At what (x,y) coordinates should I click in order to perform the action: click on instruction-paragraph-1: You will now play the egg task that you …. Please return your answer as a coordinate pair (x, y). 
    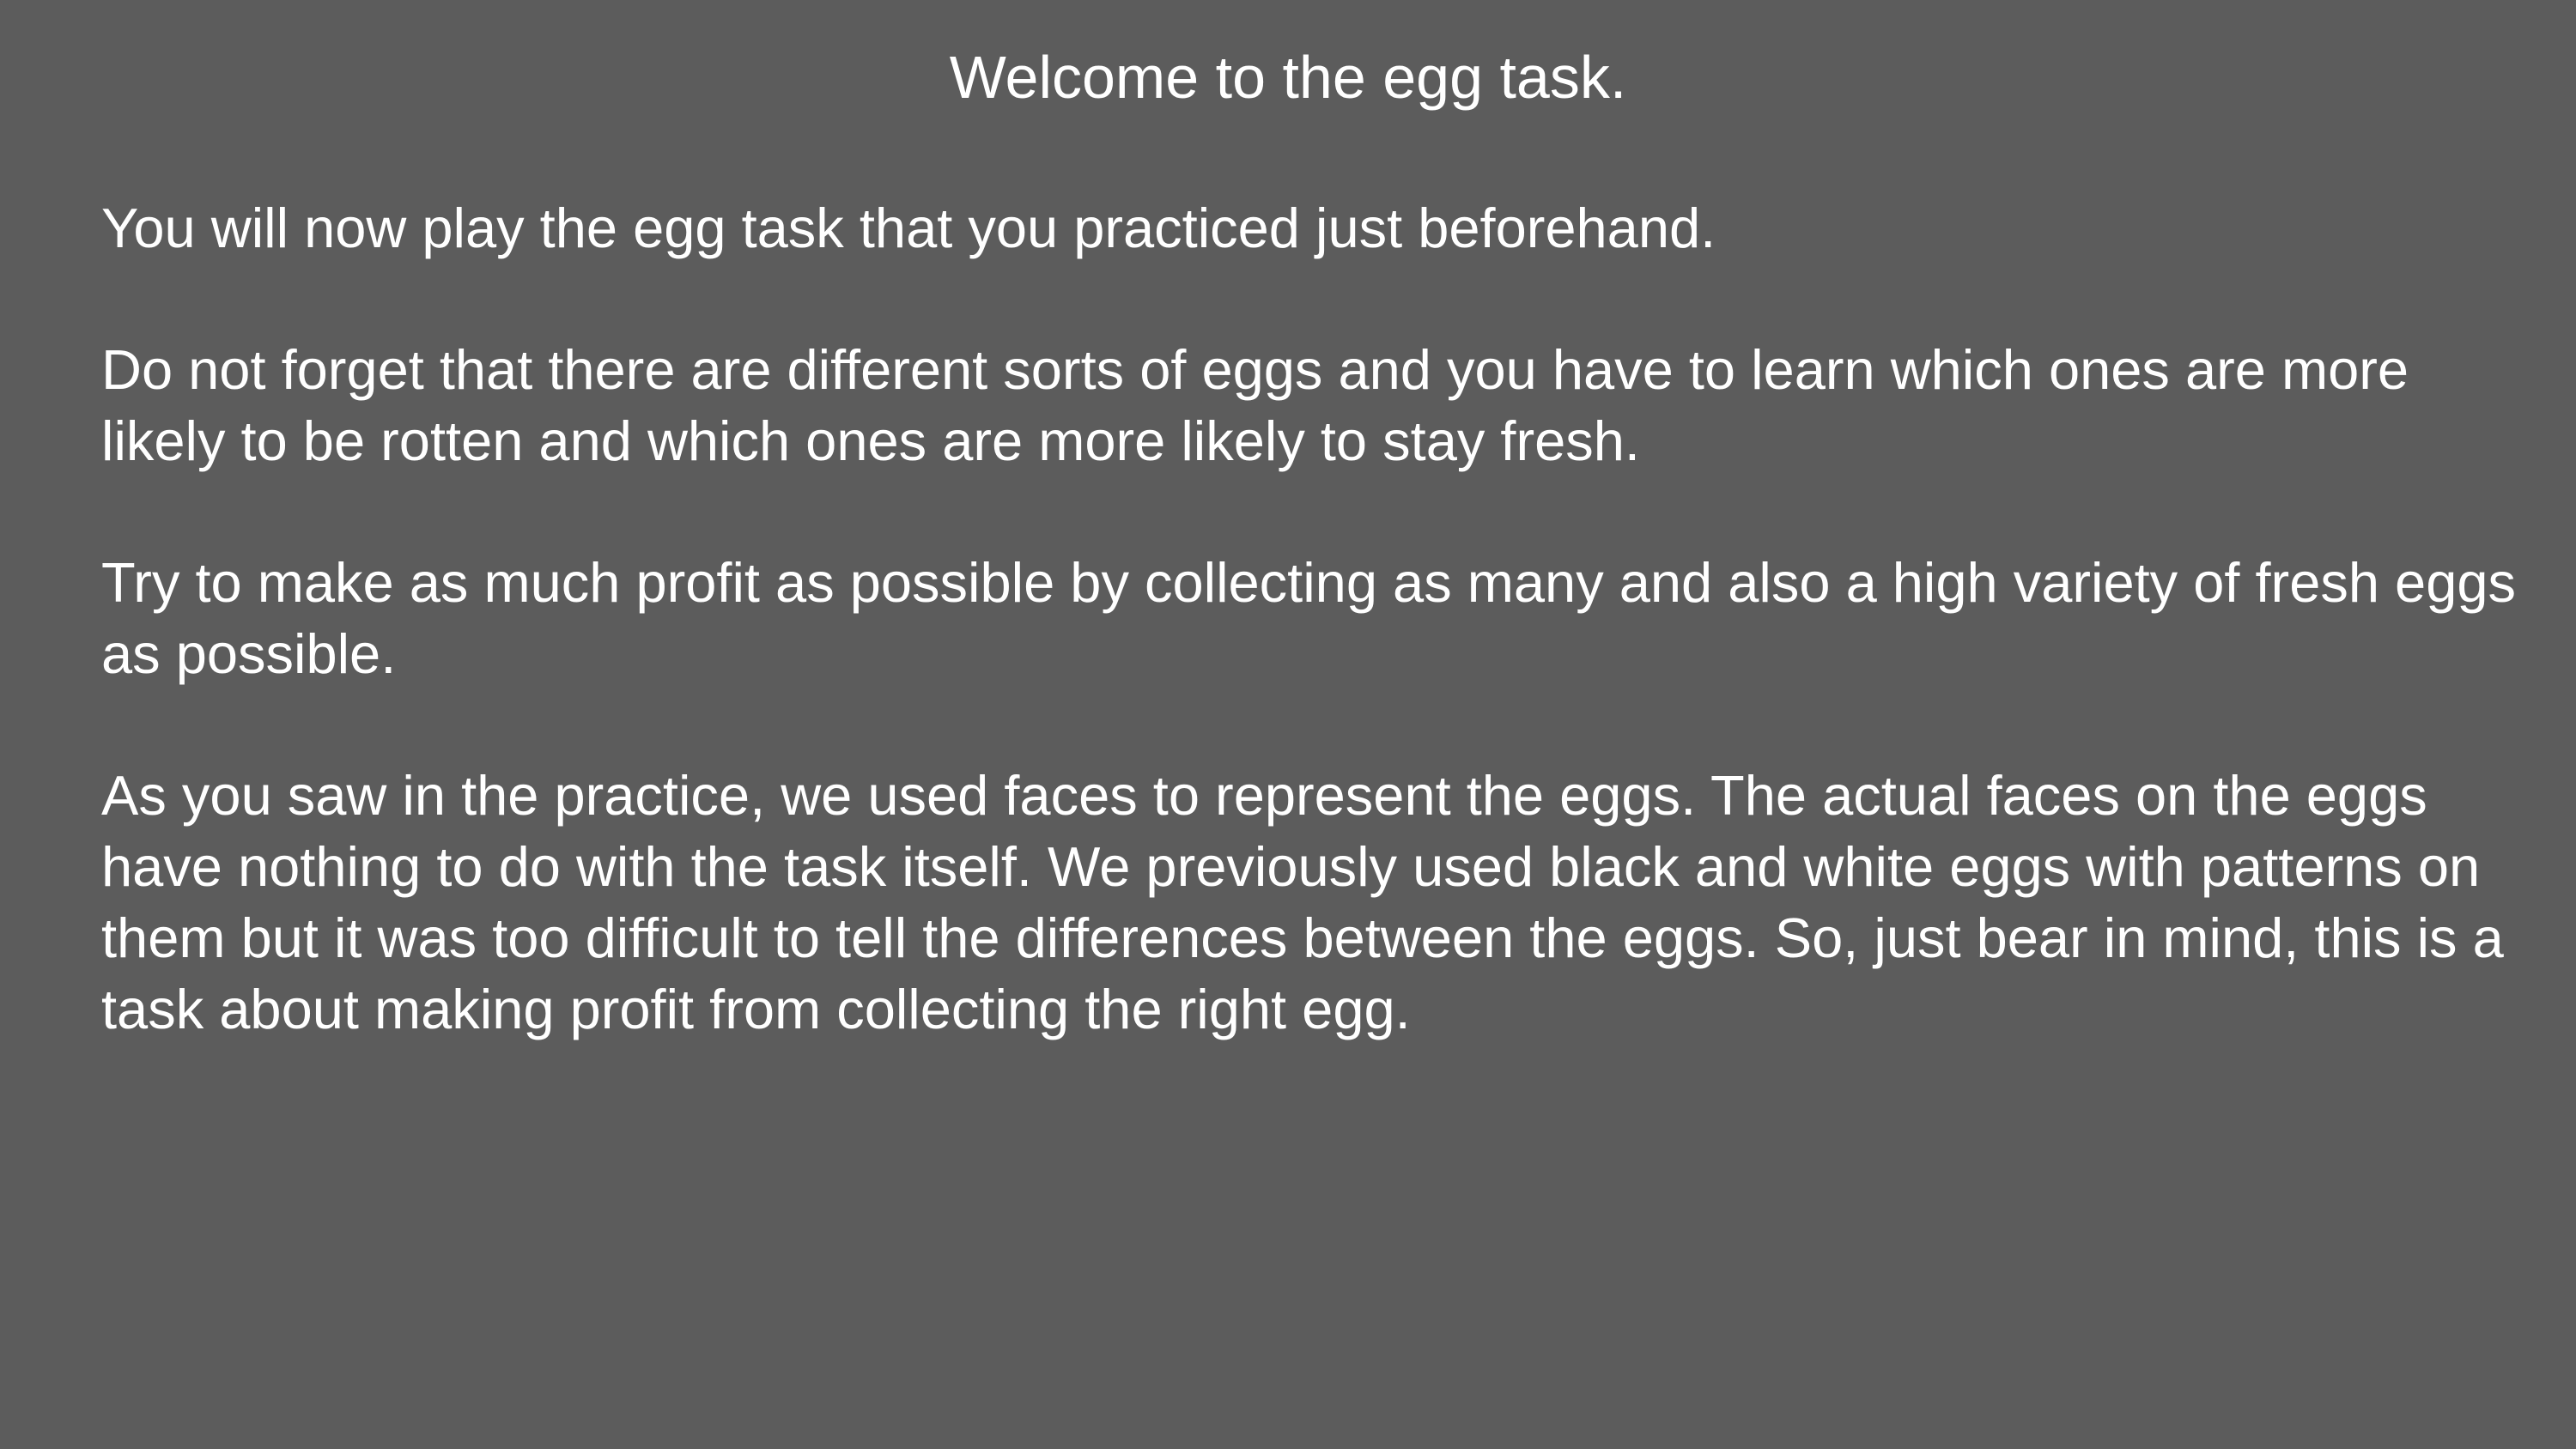
    Looking at the image, I should click on (908, 228).